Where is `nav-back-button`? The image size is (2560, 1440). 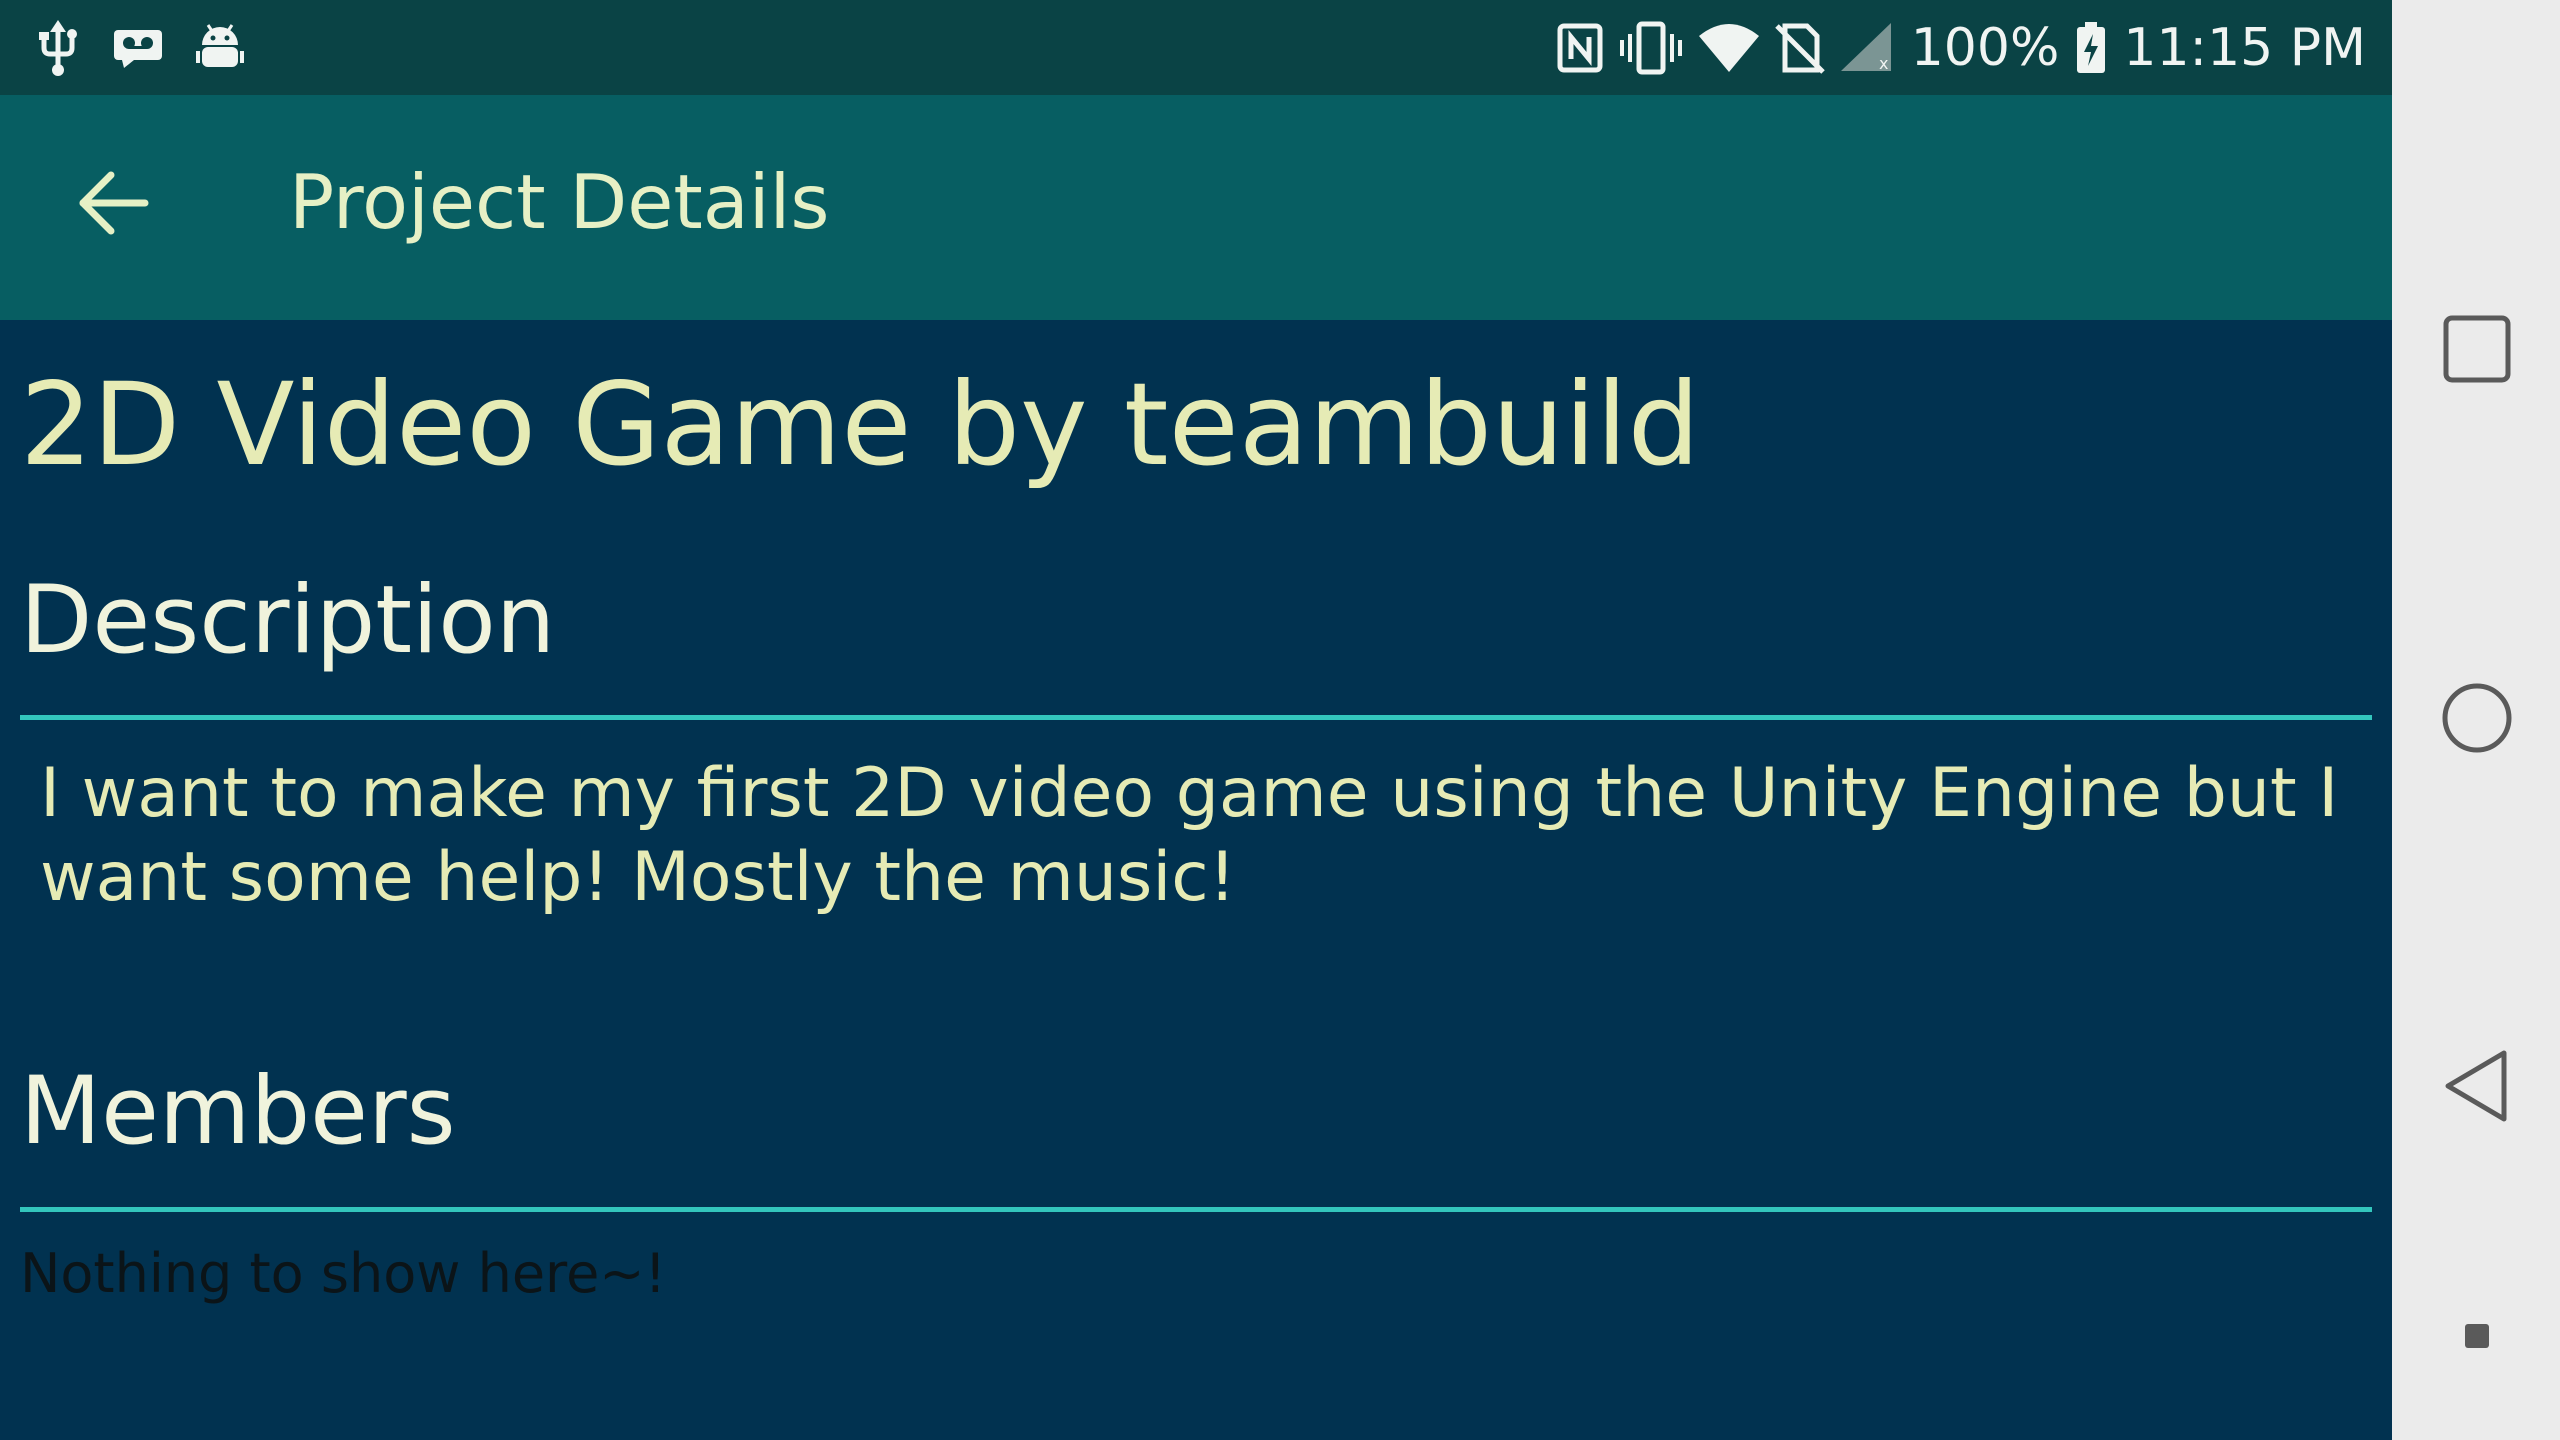 nav-back-button is located at coordinates (2477, 1088).